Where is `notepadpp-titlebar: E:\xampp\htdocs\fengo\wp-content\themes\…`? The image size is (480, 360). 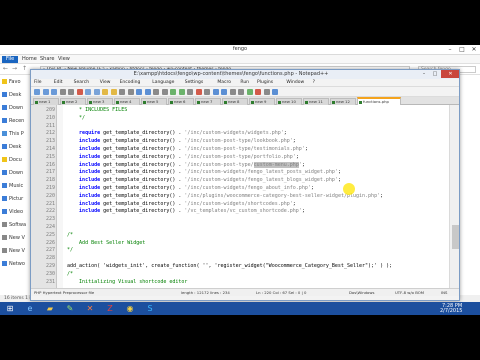 notepadpp-titlebar: E:\xampp\htdocs\fengo\wp-content\themes\… is located at coordinates (245, 74).